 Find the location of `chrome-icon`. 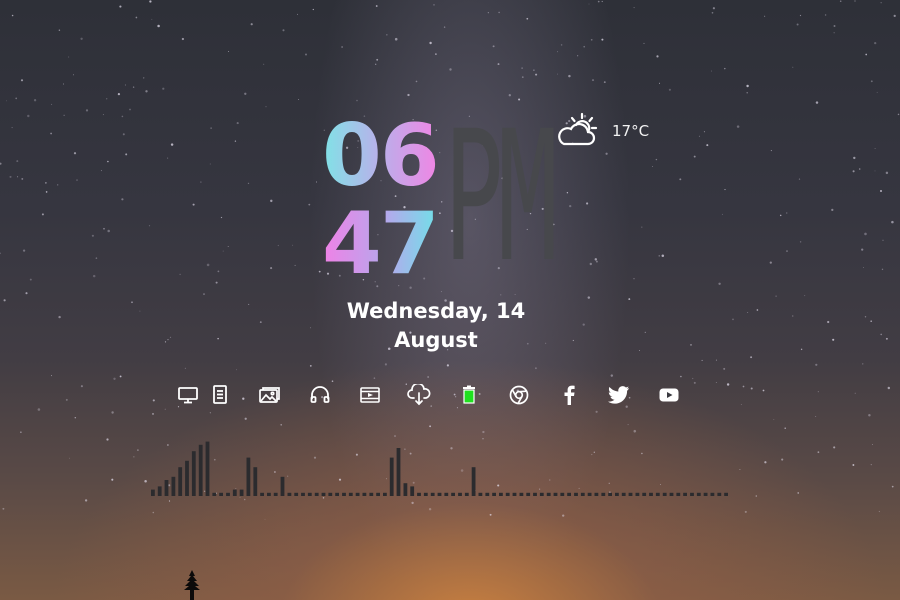

chrome-icon is located at coordinates (519, 395).